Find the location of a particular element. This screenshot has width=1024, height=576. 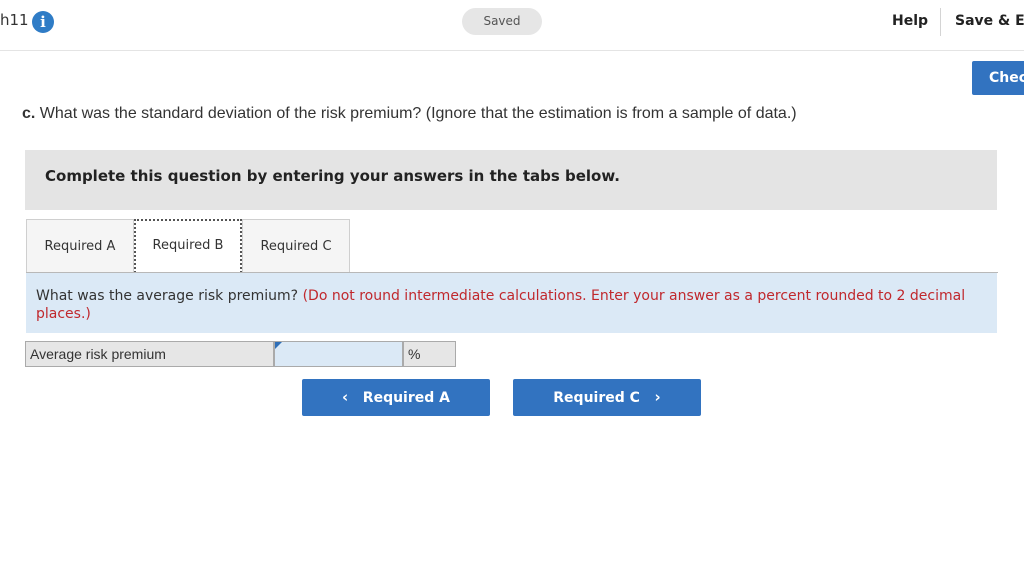

tab-required-a: Required A is located at coordinates (80, 246).